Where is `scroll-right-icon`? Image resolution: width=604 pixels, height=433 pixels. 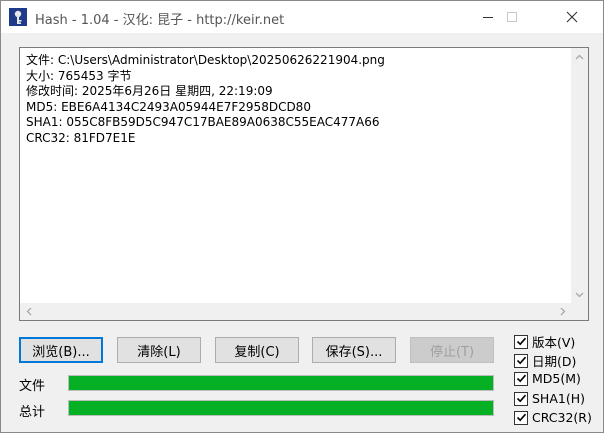 scroll-right-icon is located at coordinates (562, 311).